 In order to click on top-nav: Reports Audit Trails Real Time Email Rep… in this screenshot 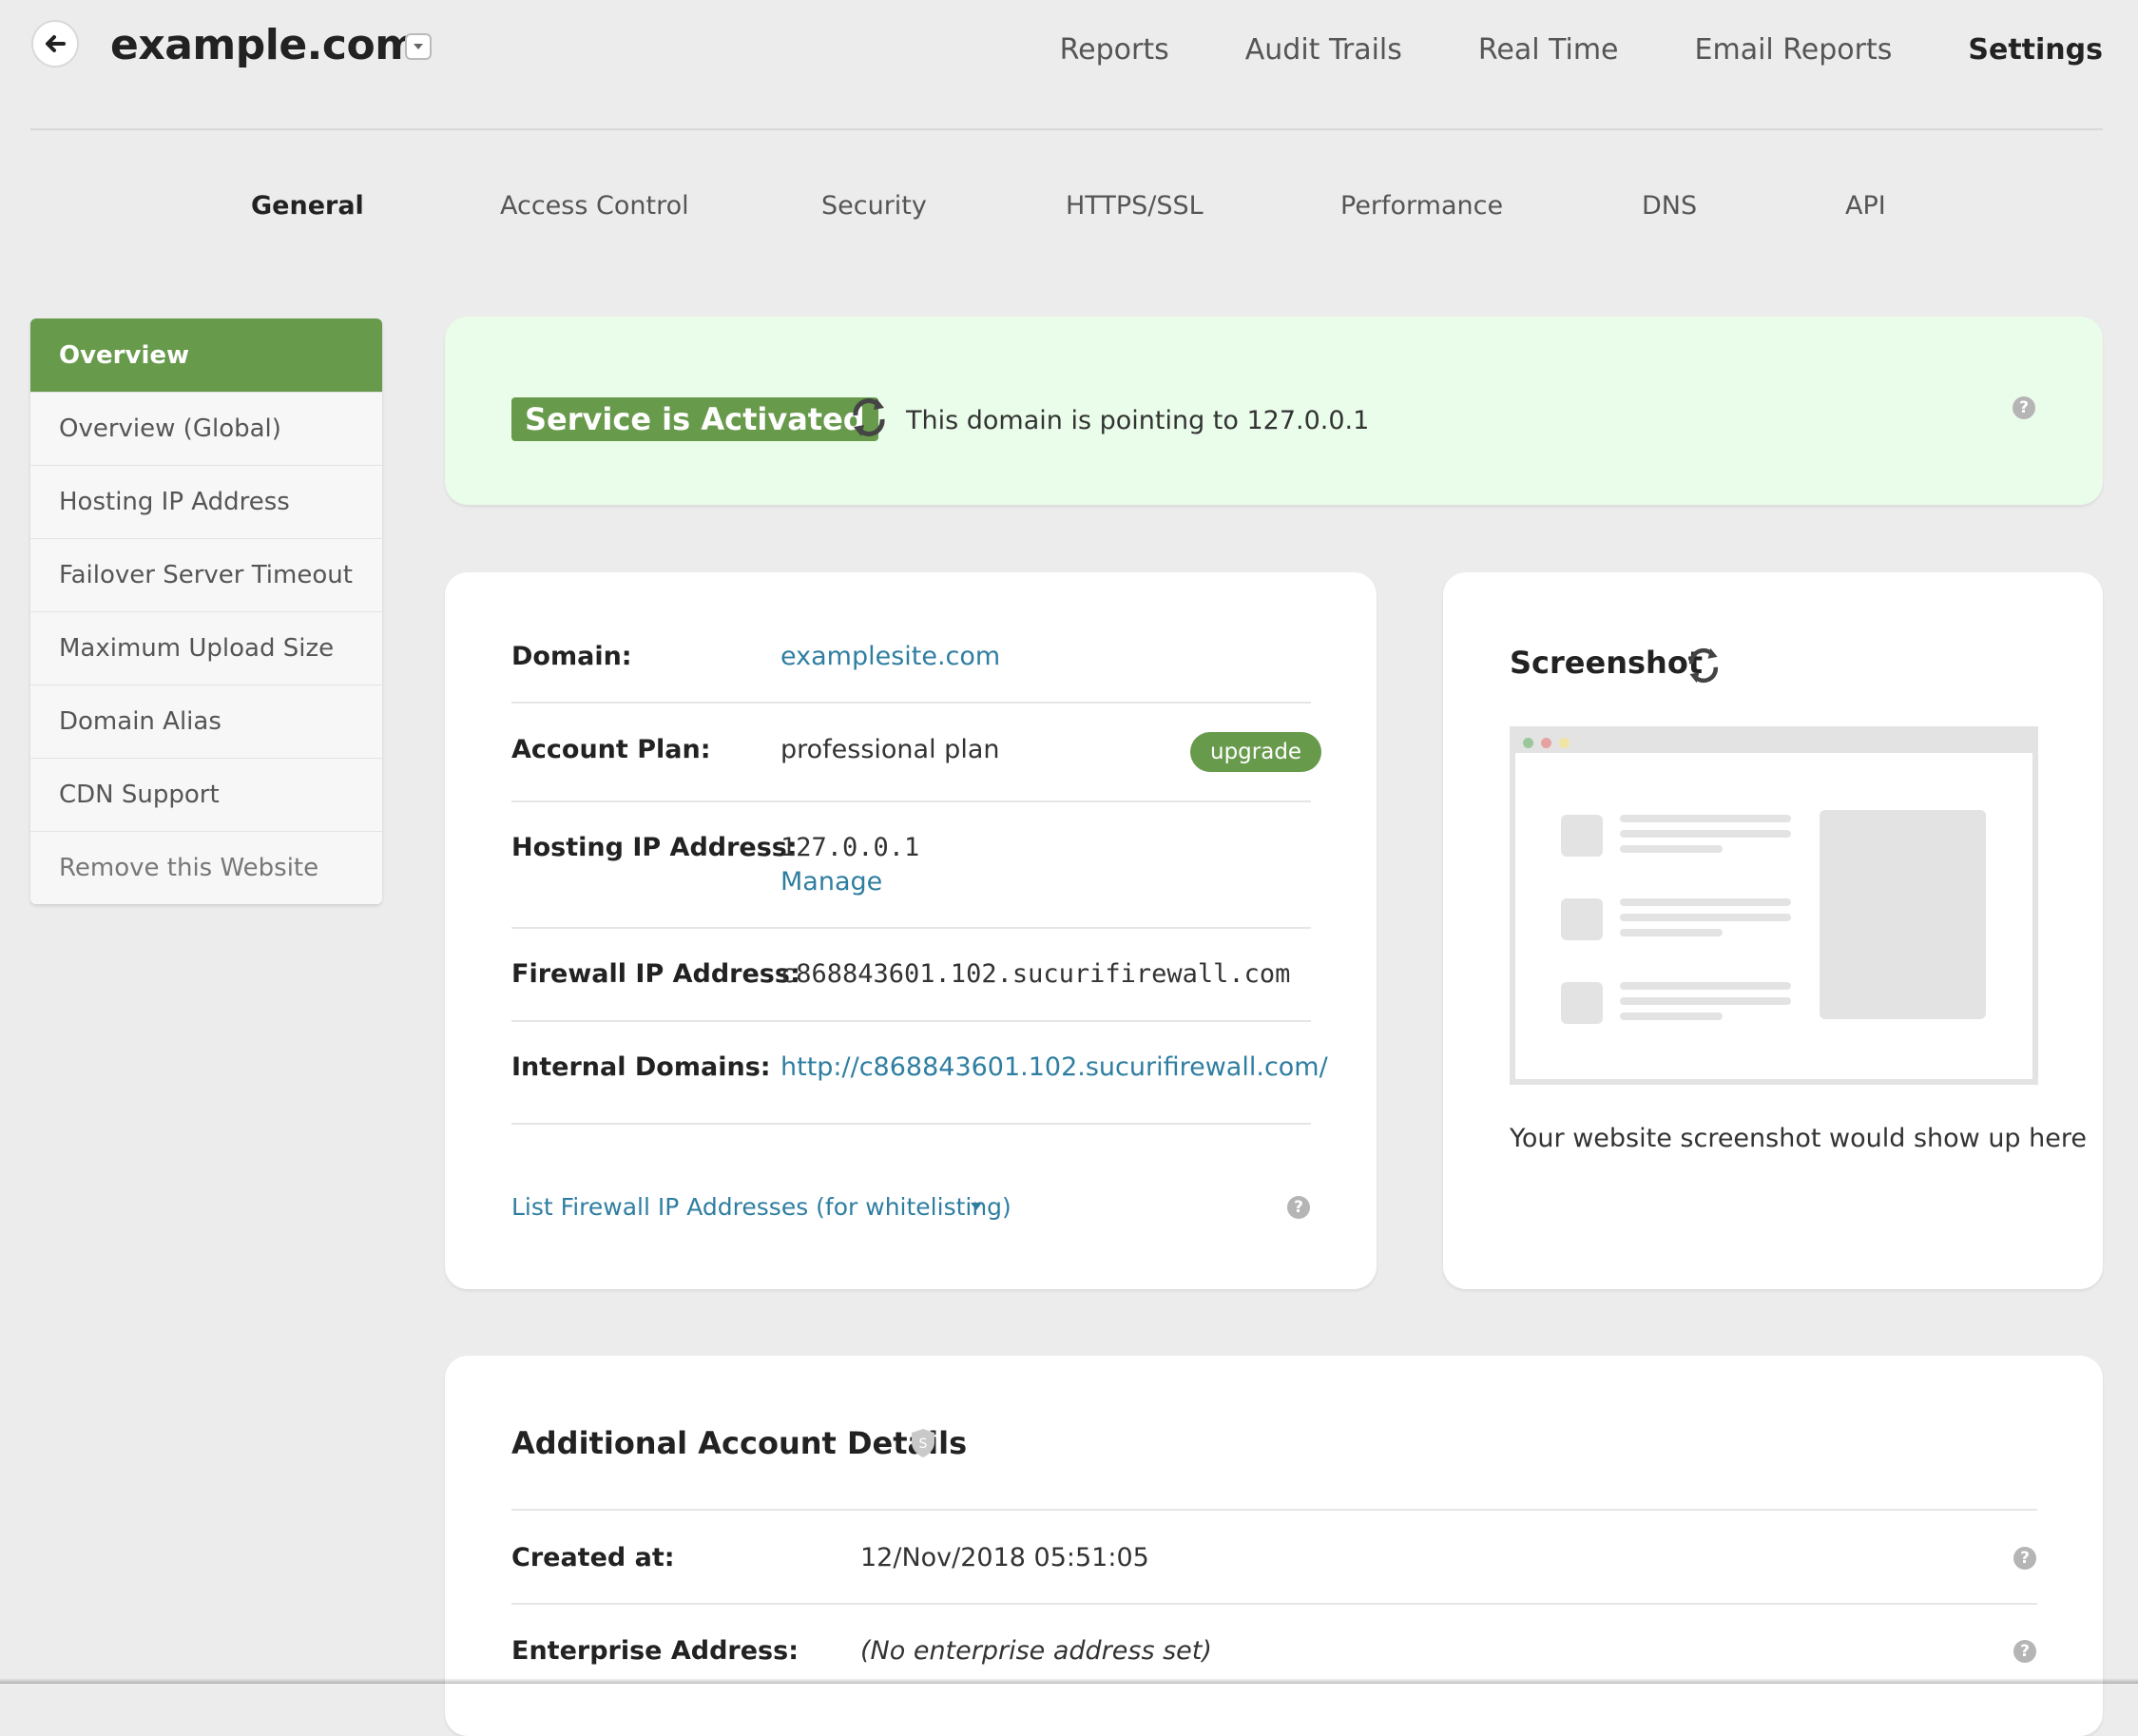, I will do `click(1581, 51)`.